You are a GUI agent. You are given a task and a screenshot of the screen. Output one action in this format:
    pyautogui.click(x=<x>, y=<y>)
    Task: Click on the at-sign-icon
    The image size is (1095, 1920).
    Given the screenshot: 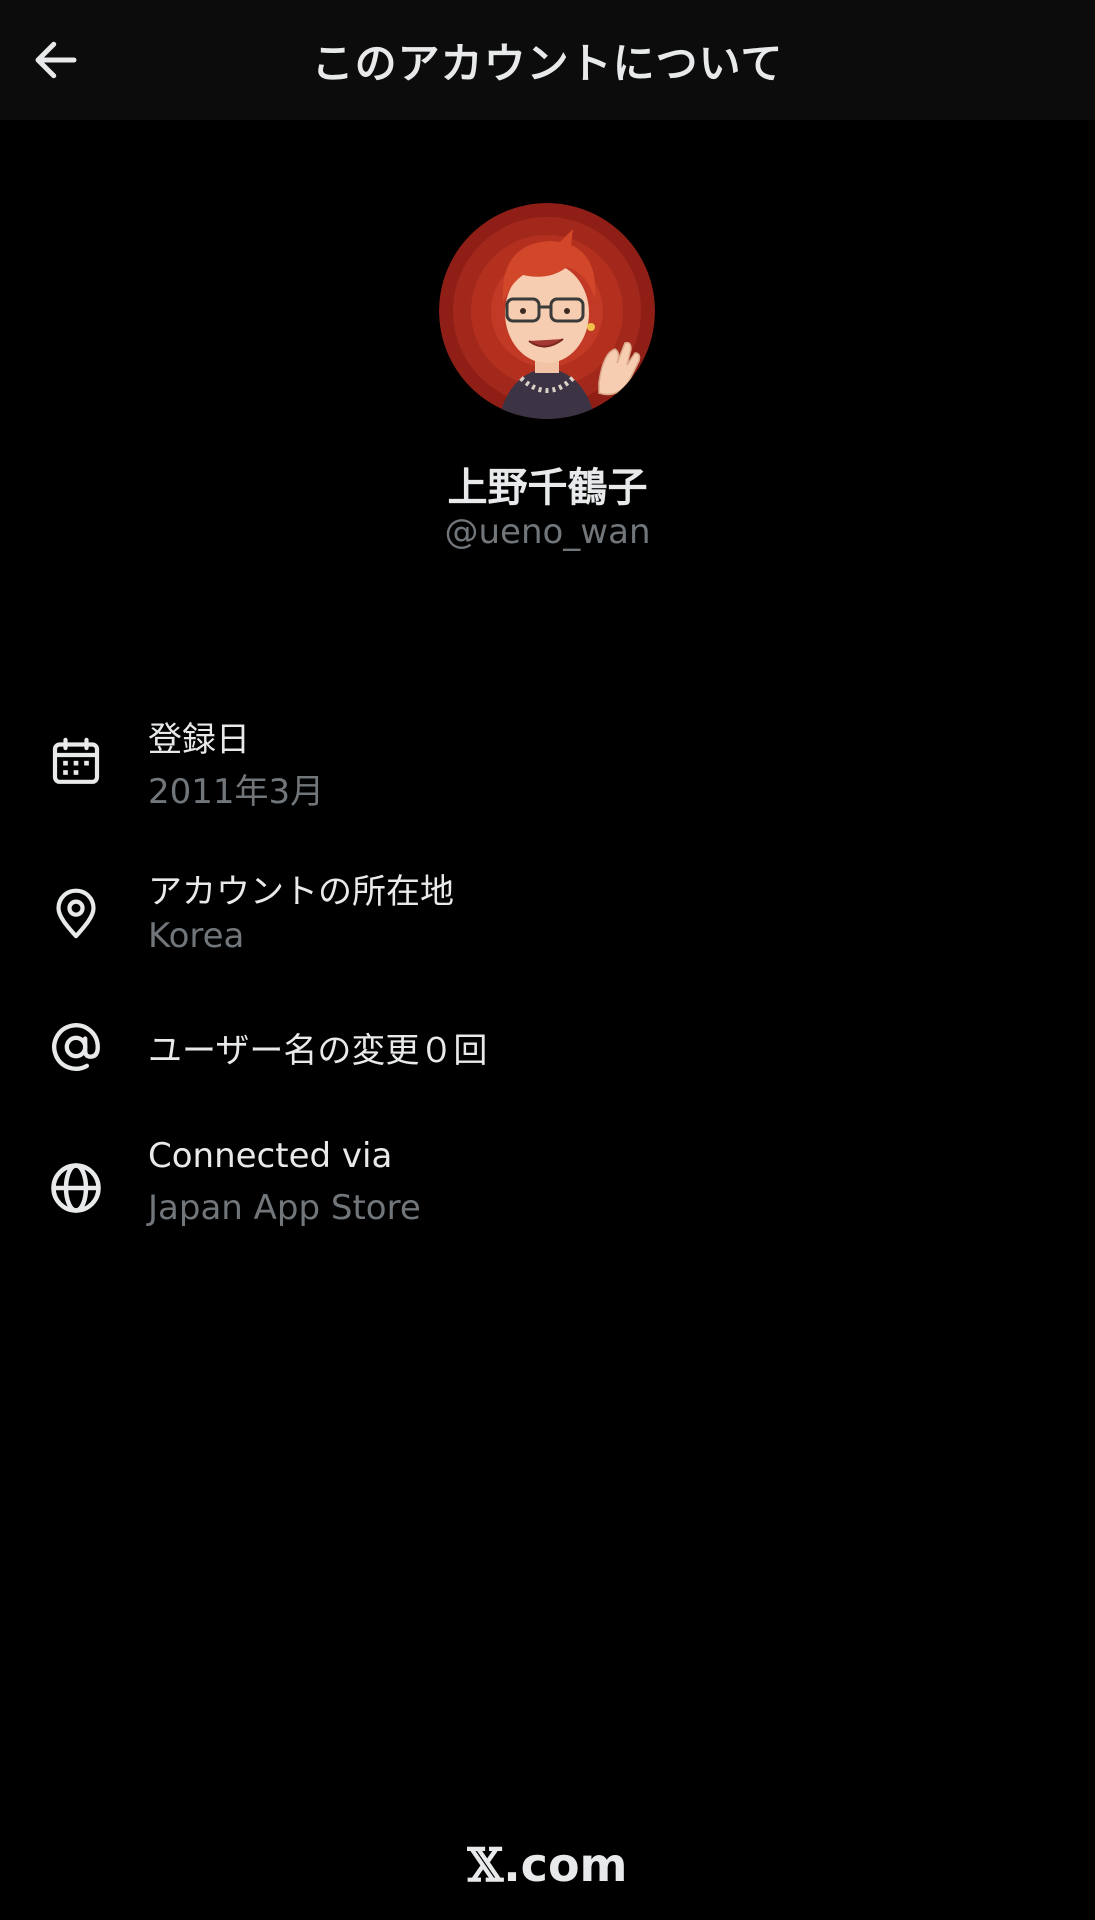 What is the action you would take?
    pyautogui.click(x=76, y=1047)
    